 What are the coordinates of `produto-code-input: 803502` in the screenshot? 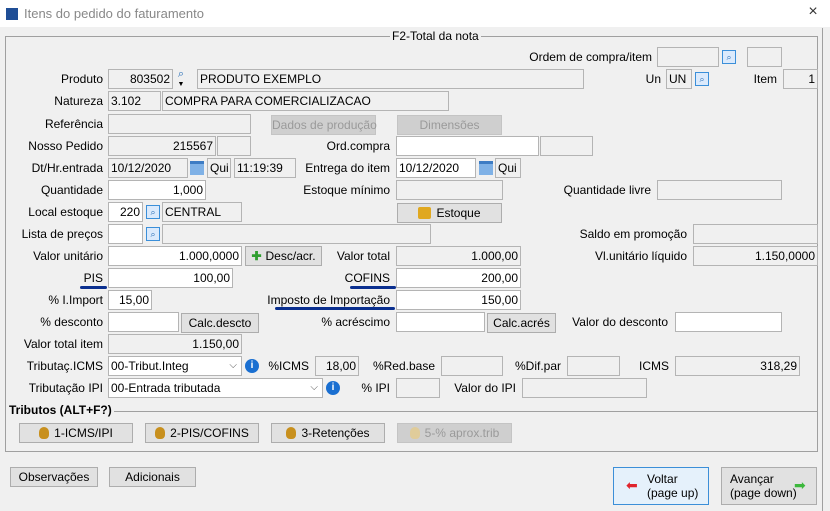 It's located at (140, 79).